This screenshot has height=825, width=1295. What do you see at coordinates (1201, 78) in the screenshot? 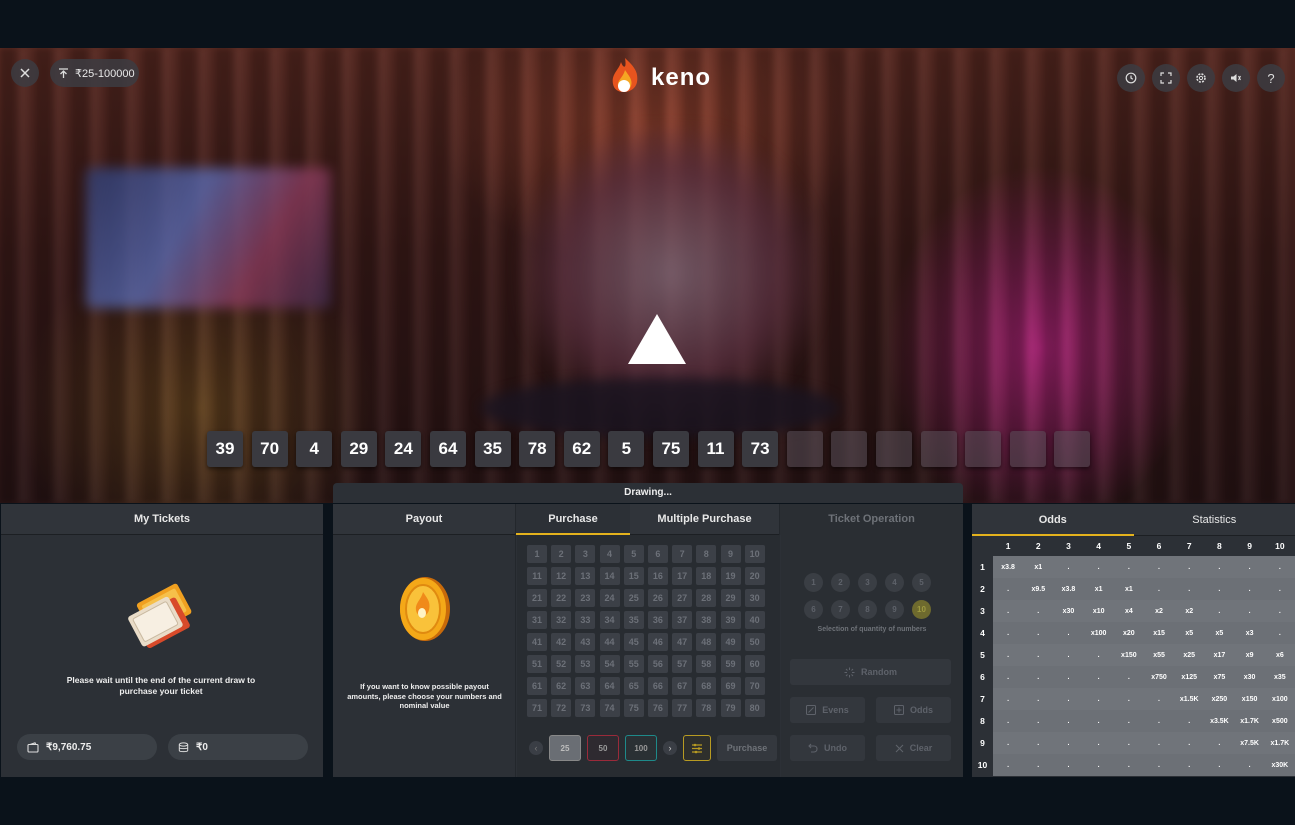
I see `settings-button` at bounding box center [1201, 78].